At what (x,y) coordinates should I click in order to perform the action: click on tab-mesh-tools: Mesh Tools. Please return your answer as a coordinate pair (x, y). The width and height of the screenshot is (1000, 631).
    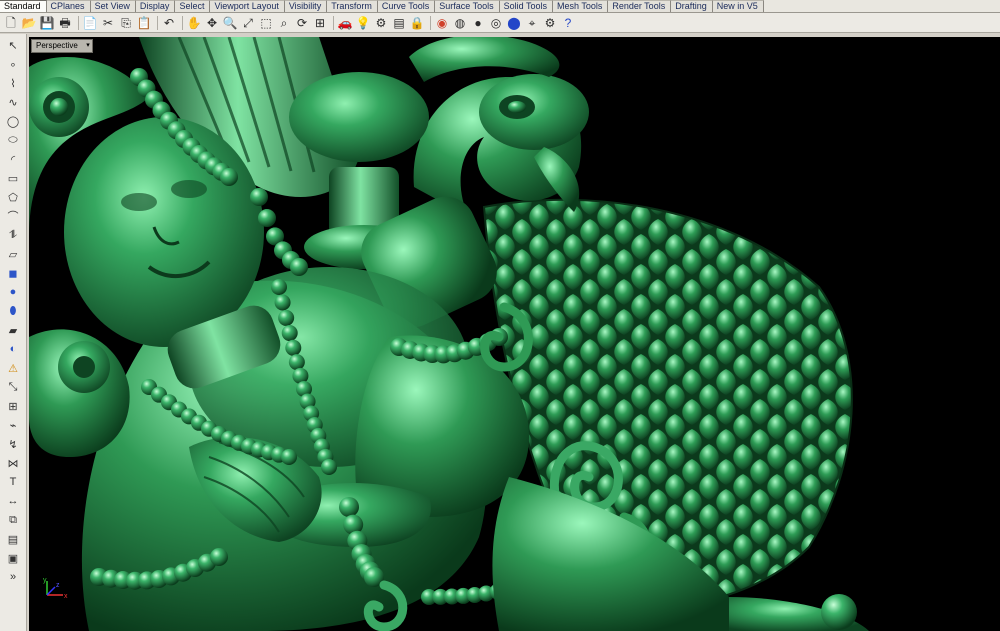
    Looking at the image, I should click on (580, 6).